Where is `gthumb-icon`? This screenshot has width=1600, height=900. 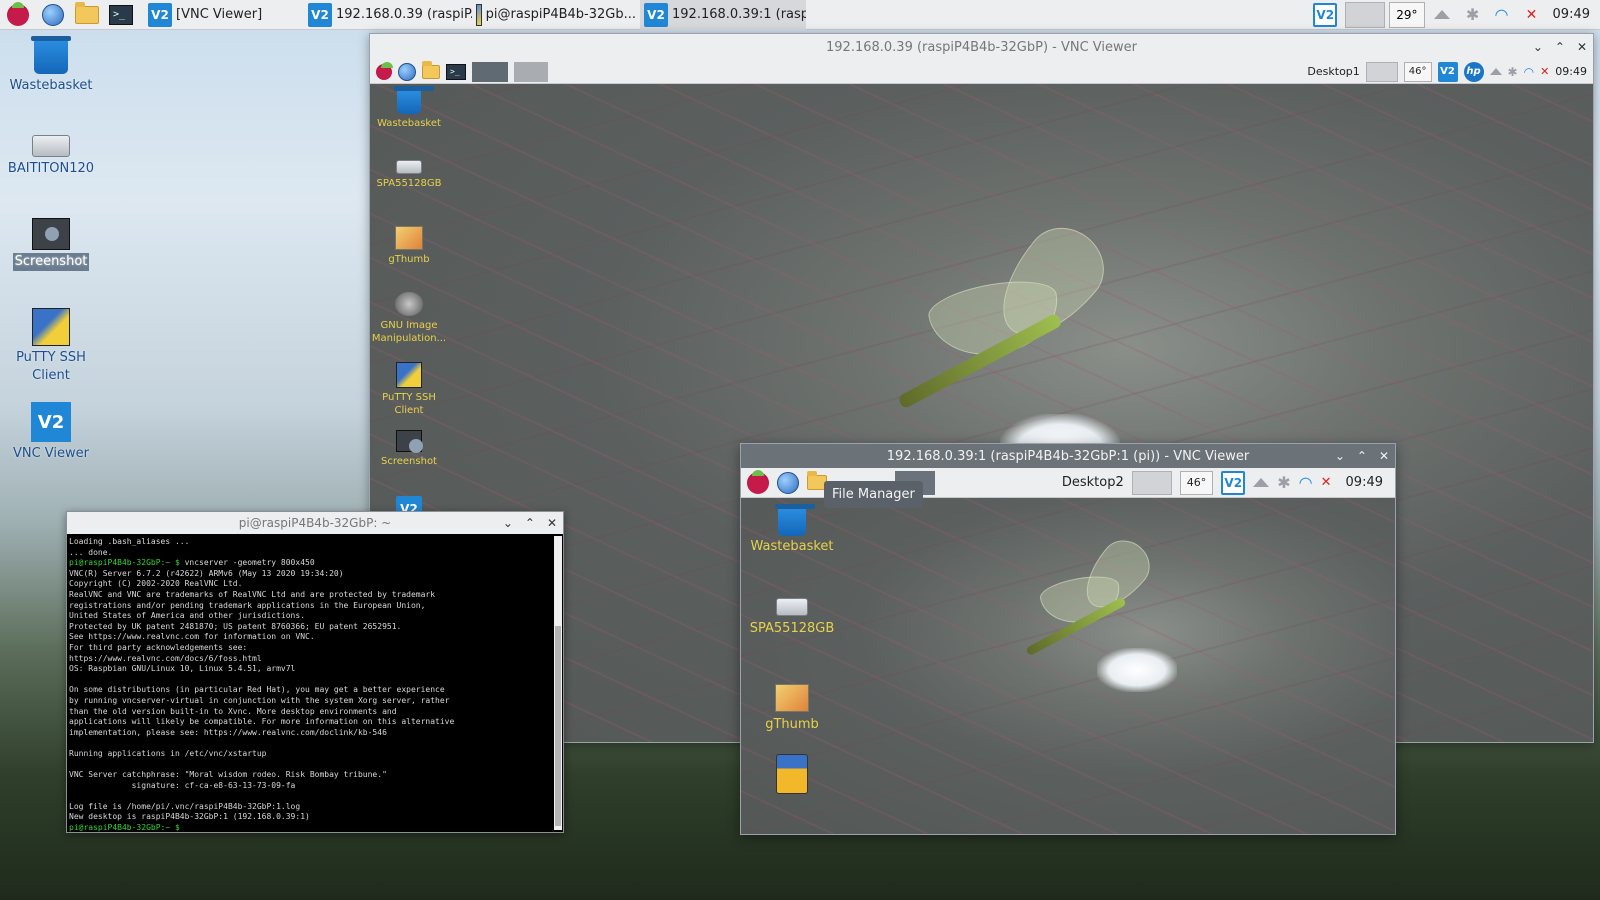 gthumb-icon is located at coordinates (409, 238).